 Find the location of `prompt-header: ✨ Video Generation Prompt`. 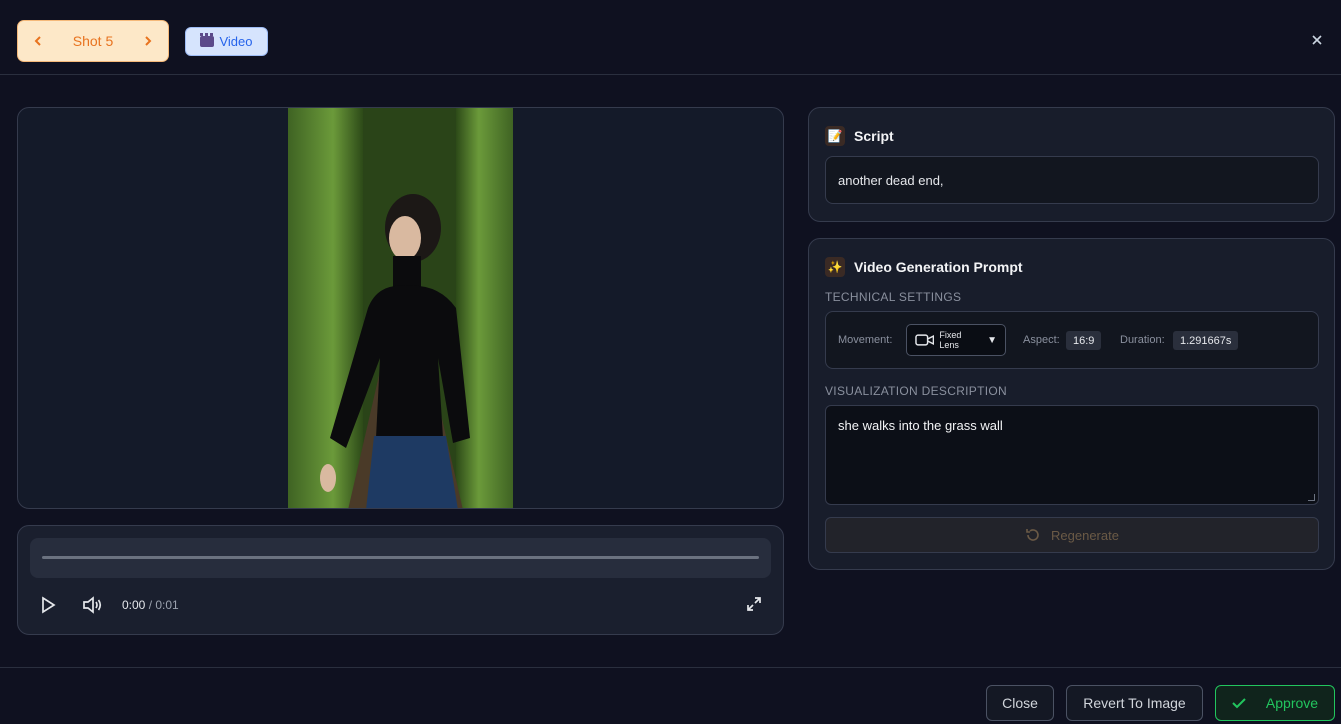

prompt-header: ✨ Video Generation Prompt is located at coordinates (924, 267).